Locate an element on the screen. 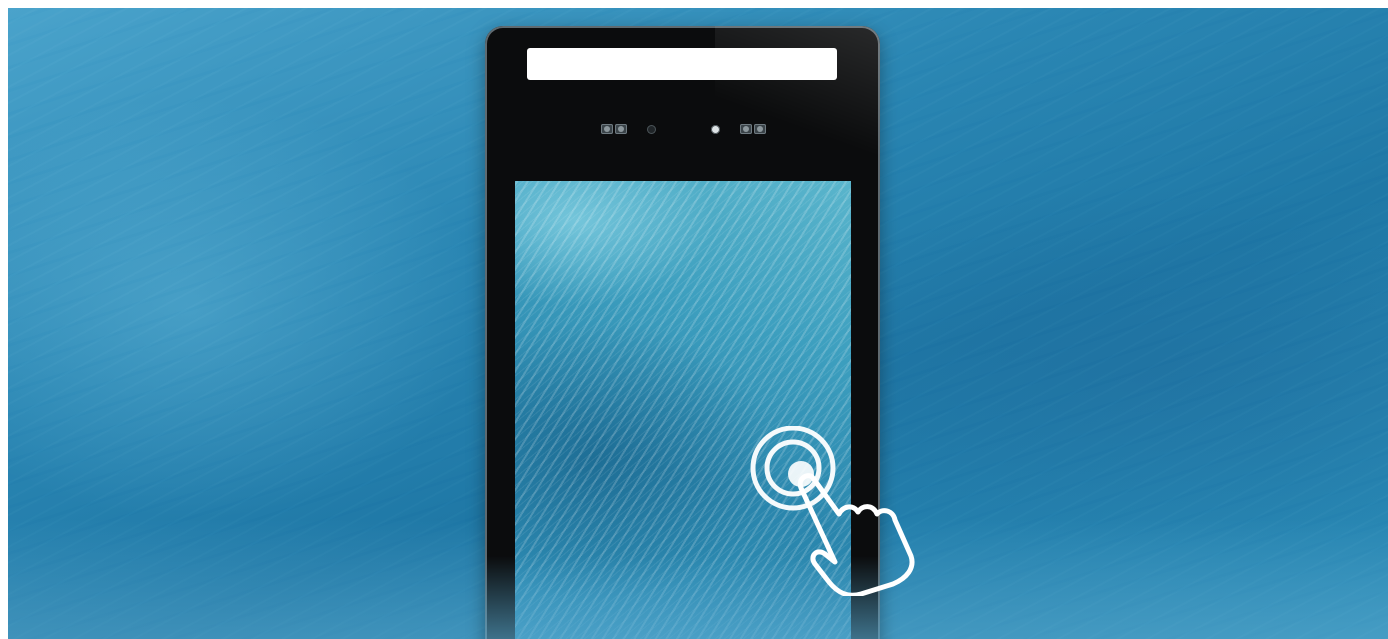 The width and height of the screenshot is (1388, 639). fill-light-bar is located at coordinates (682, 64).